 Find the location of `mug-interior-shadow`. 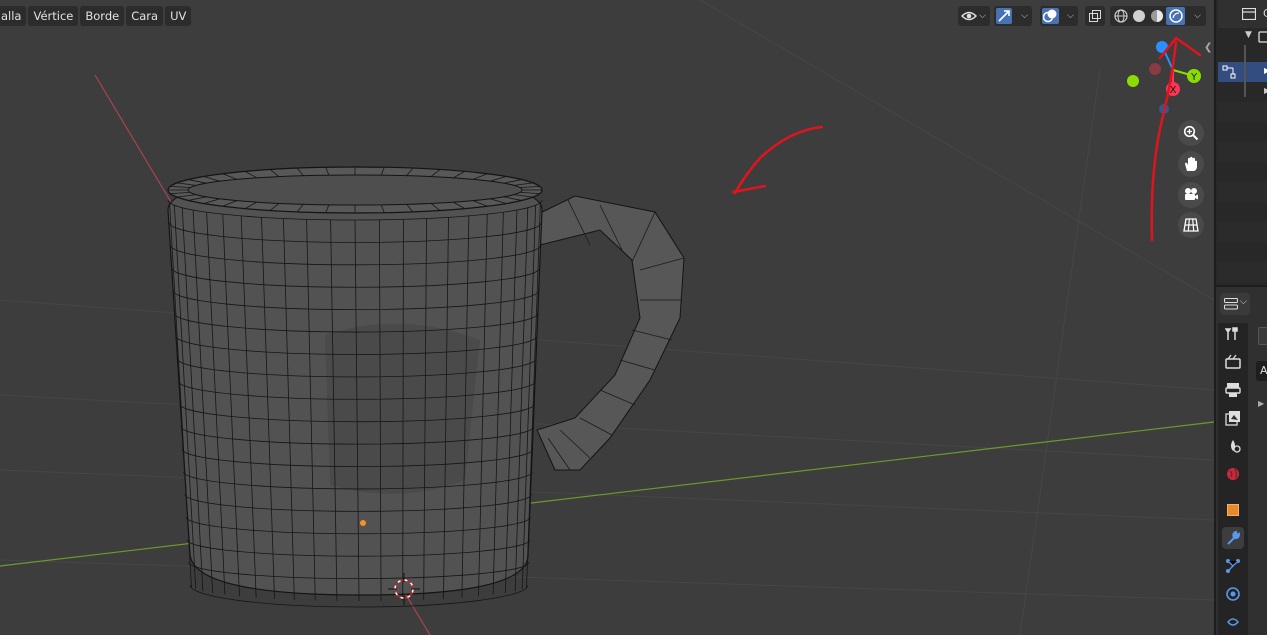

mug-interior-shadow is located at coordinates (402, 408).